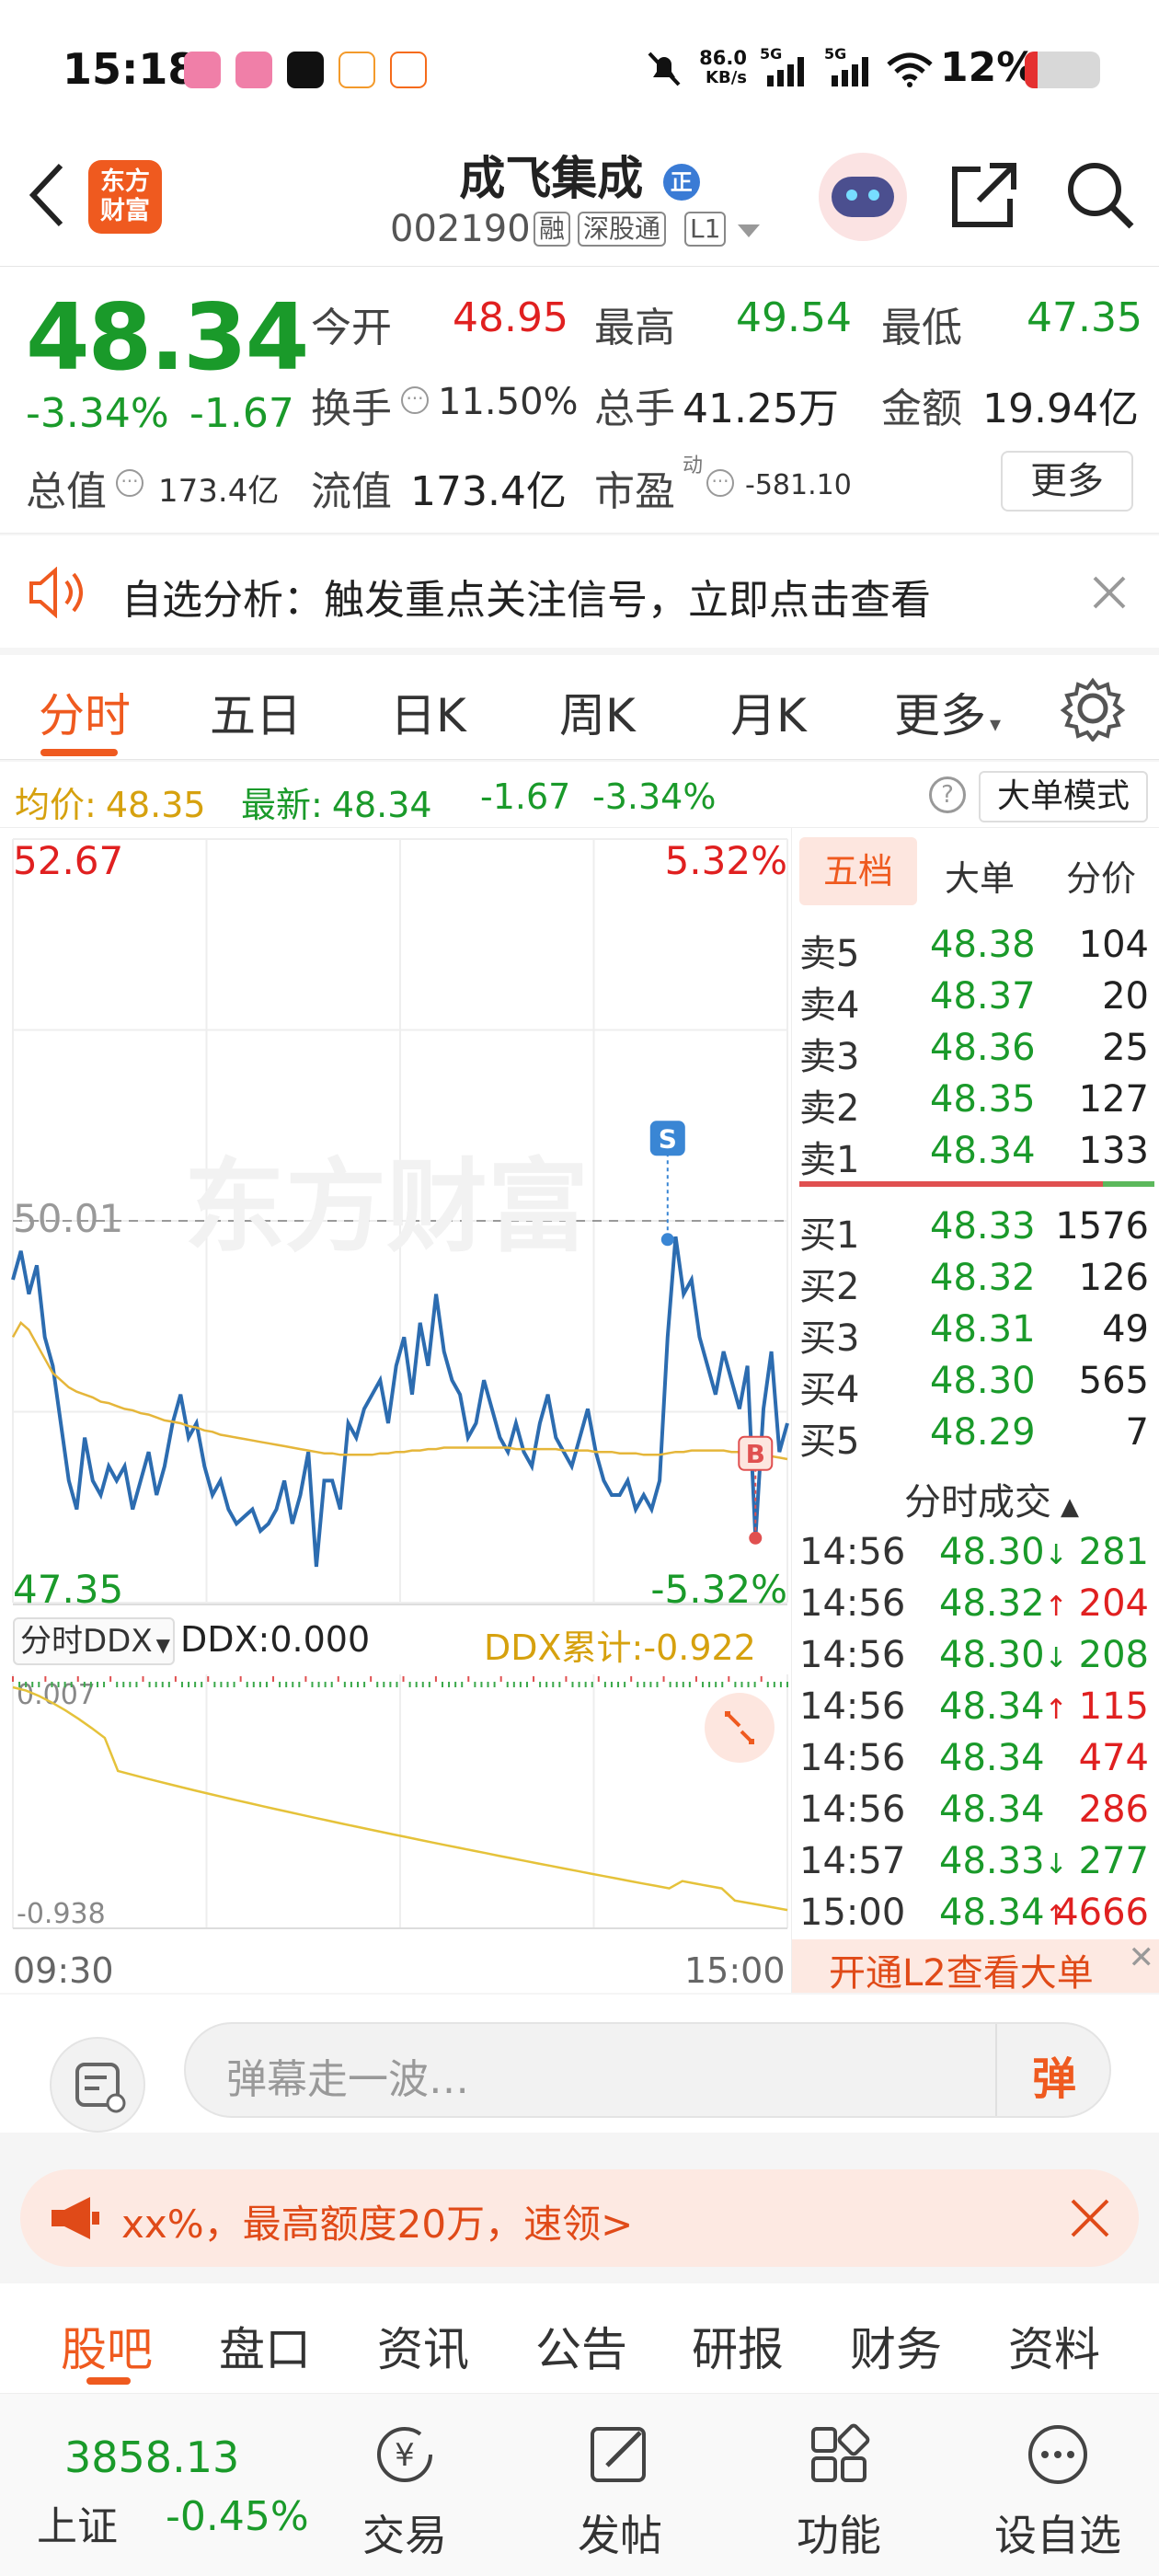 Image resolution: width=1159 pixels, height=2576 pixels. Describe the element at coordinates (581, 2346) in the screenshot. I see `tab-announcements: 公告` at that location.